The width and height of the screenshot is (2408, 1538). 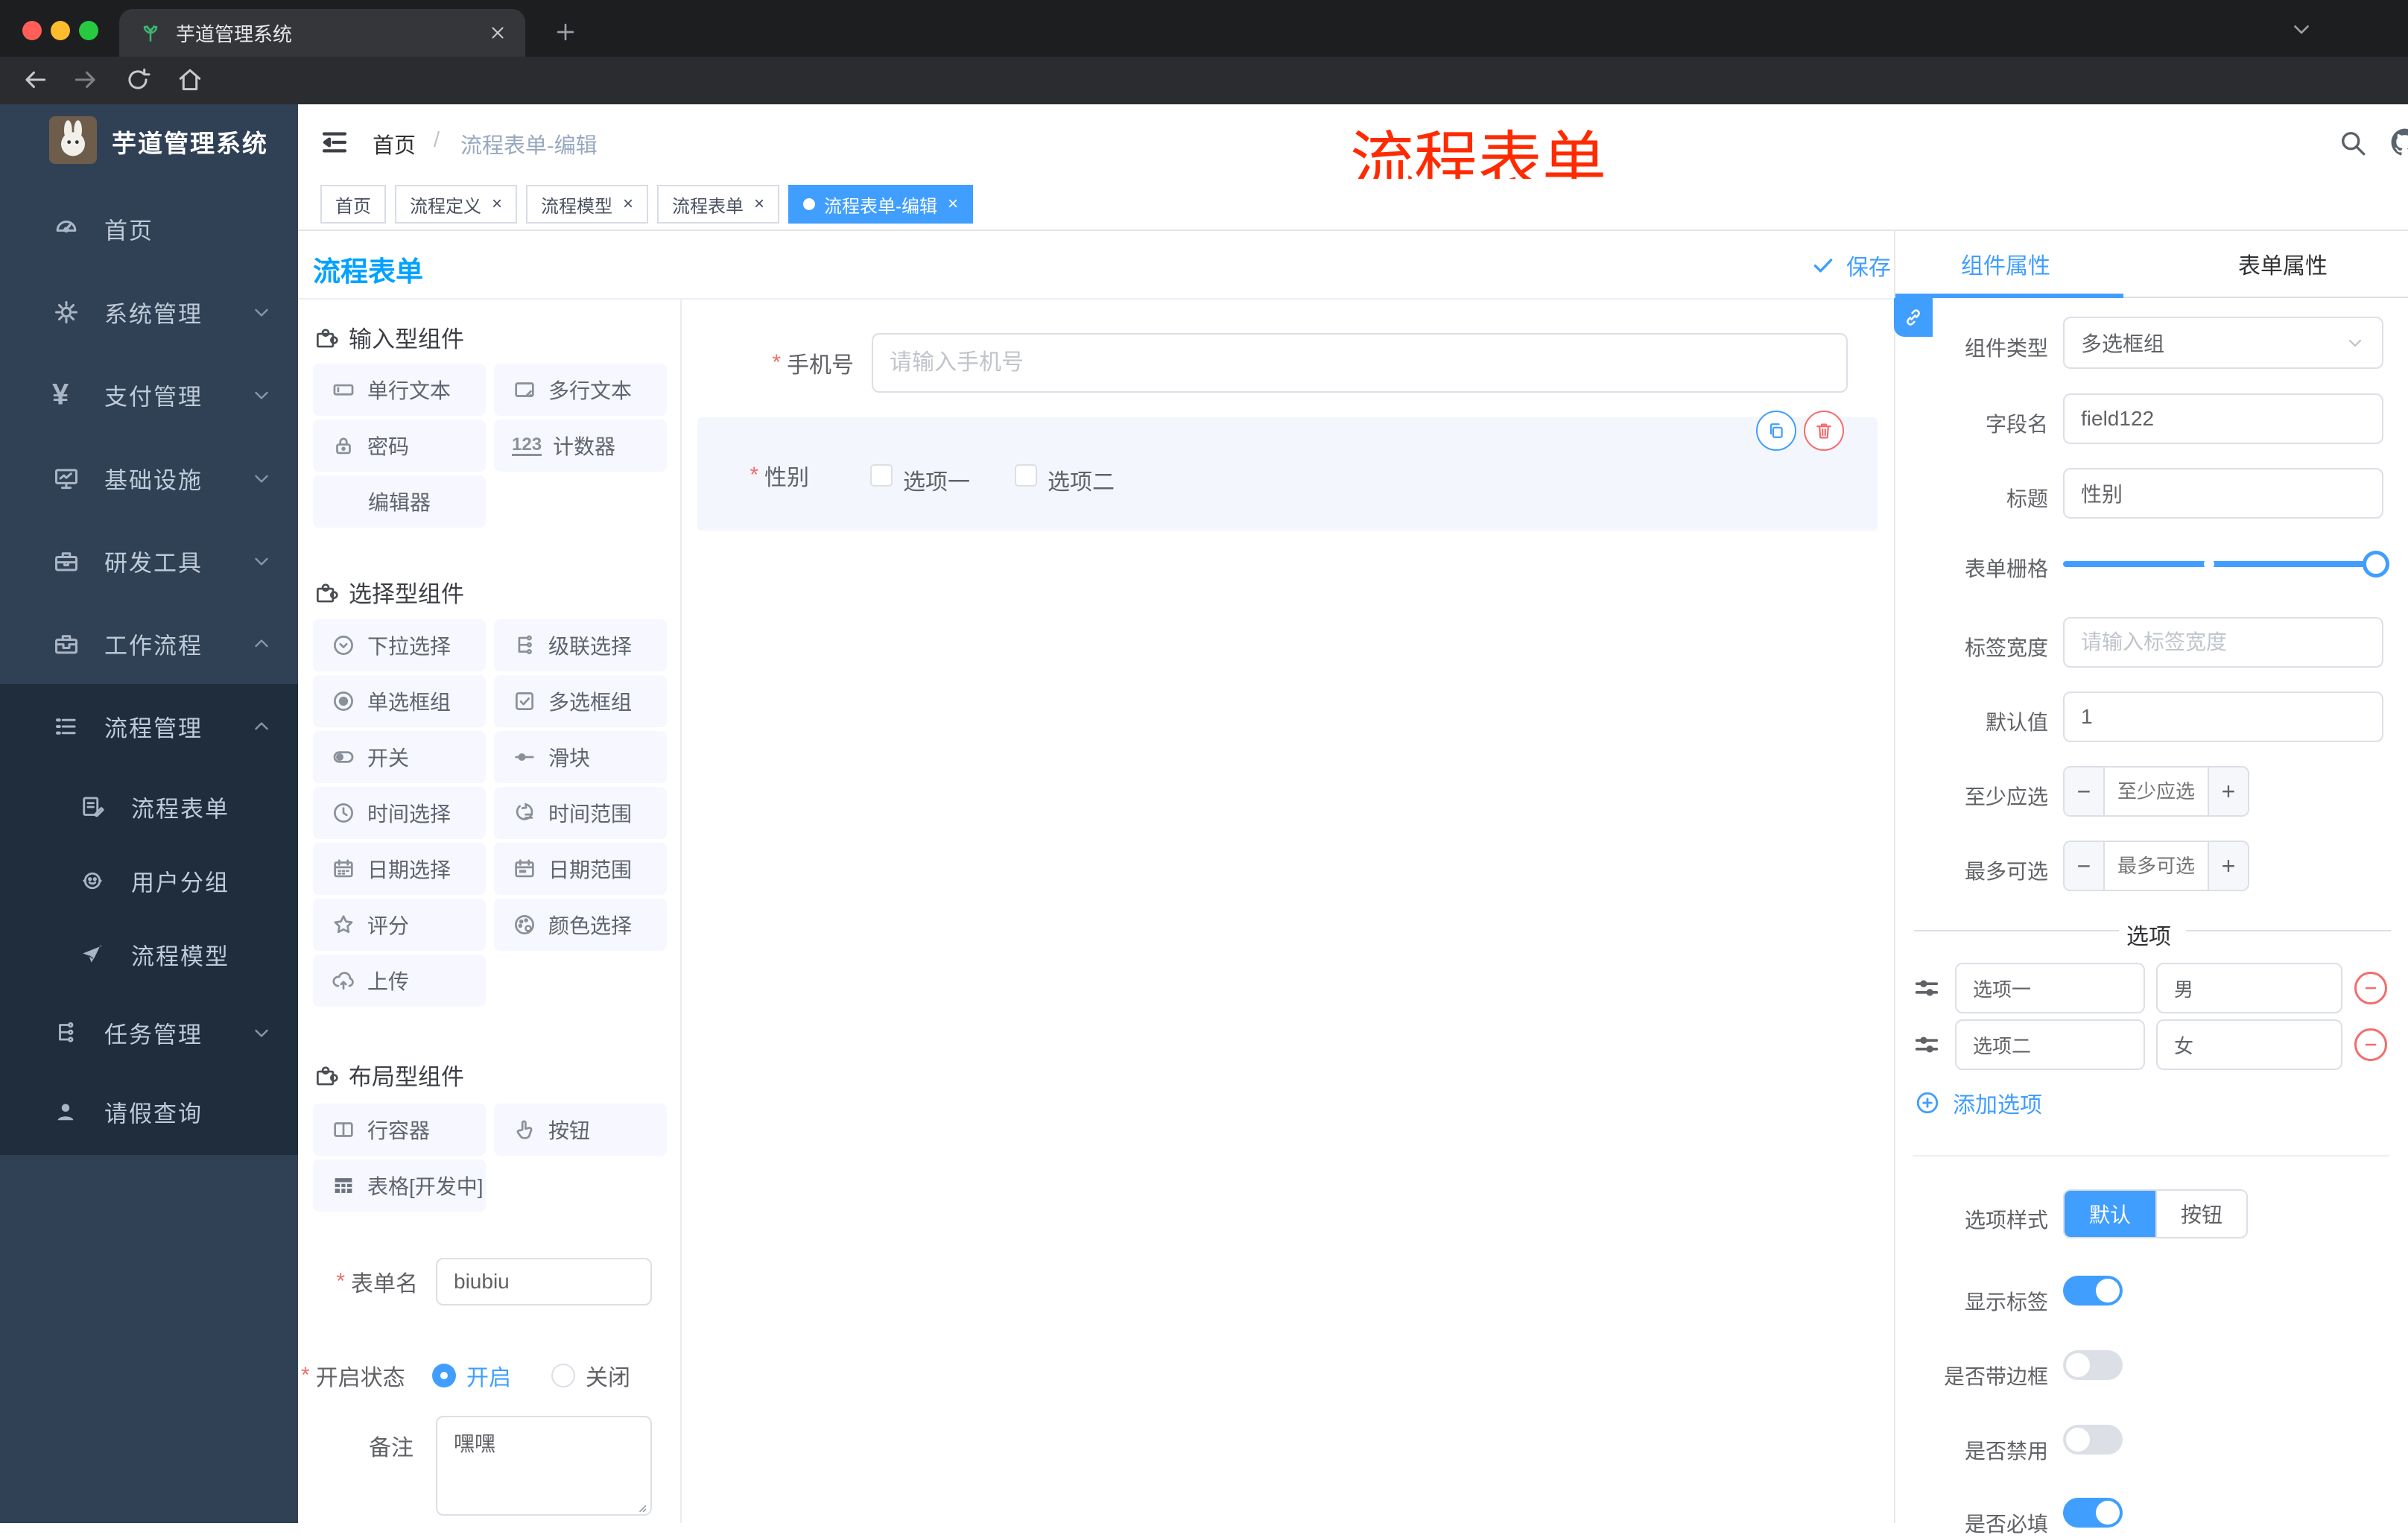 What do you see at coordinates (353, 204) in the screenshot?
I see `tag-home: 首页` at bounding box center [353, 204].